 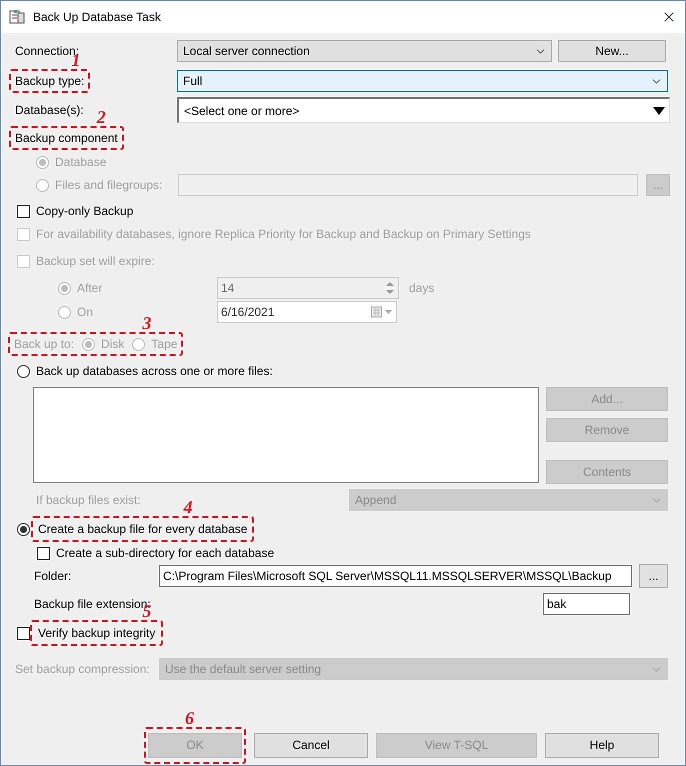 What do you see at coordinates (17, 17) in the screenshot?
I see `app-icon` at bounding box center [17, 17].